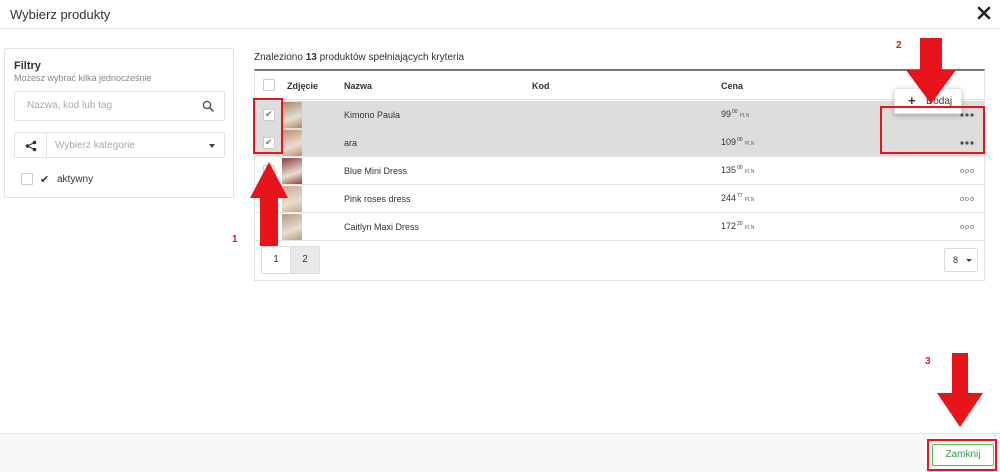 This screenshot has width=1000, height=472. Describe the element at coordinates (619, 143) in the screenshot. I see `table-row: ✔ ara 10900PLN` at that location.